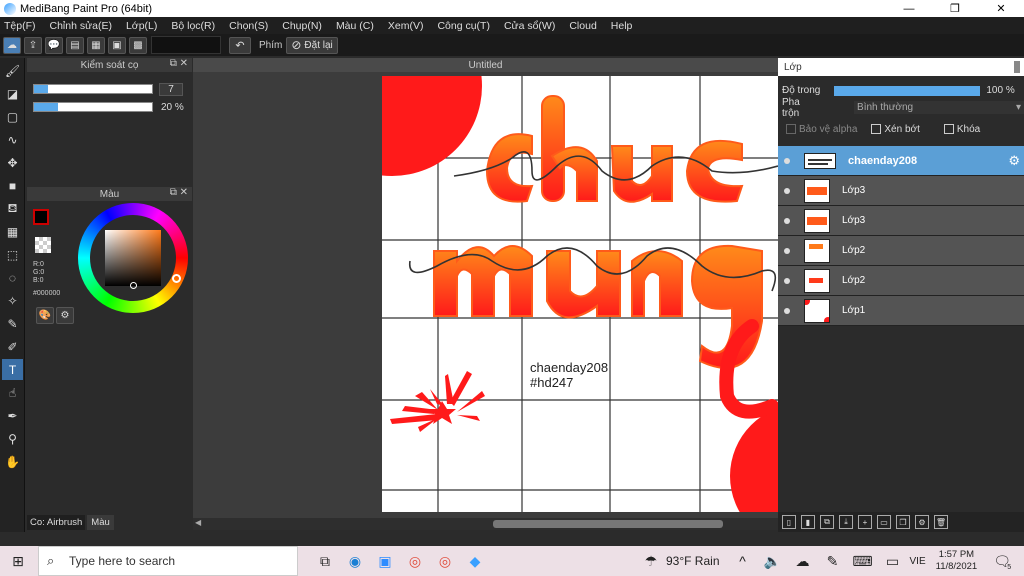 The image size is (1024, 576). What do you see at coordinates (622, 26) in the screenshot?
I see `menu-help: Help` at bounding box center [622, 26].